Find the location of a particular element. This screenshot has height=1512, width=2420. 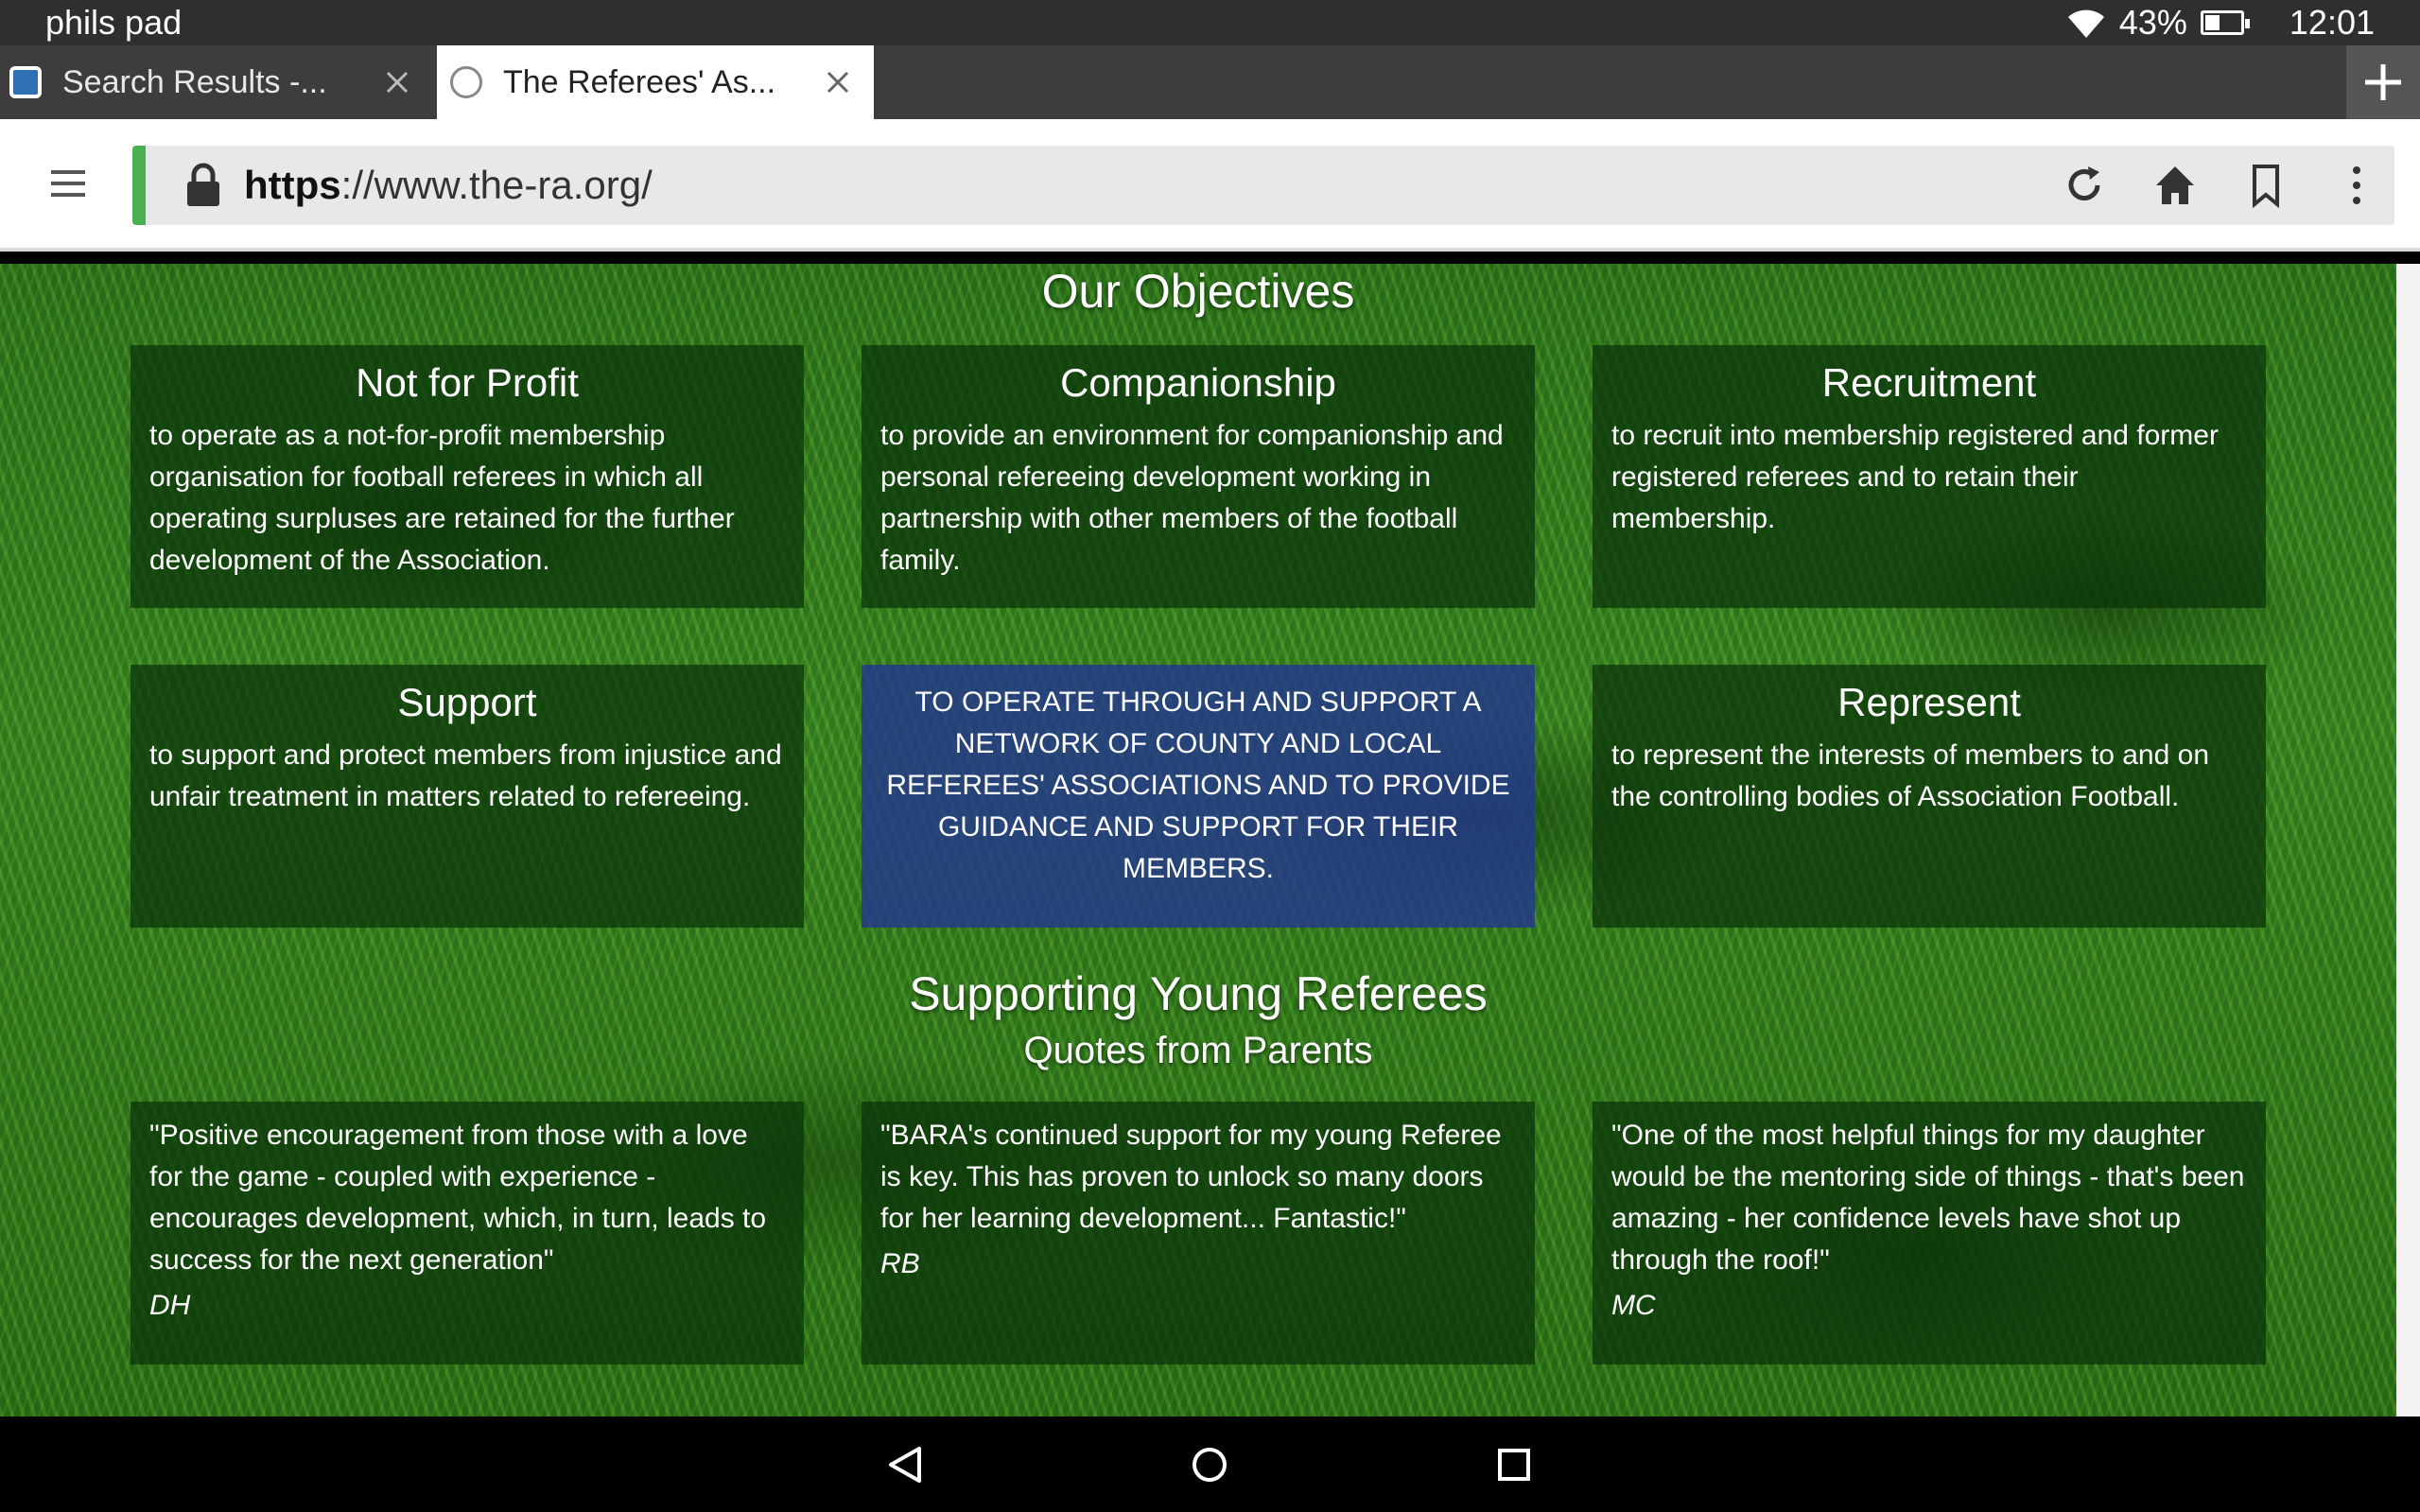

globe-icon is located at coordinates (466, 82).